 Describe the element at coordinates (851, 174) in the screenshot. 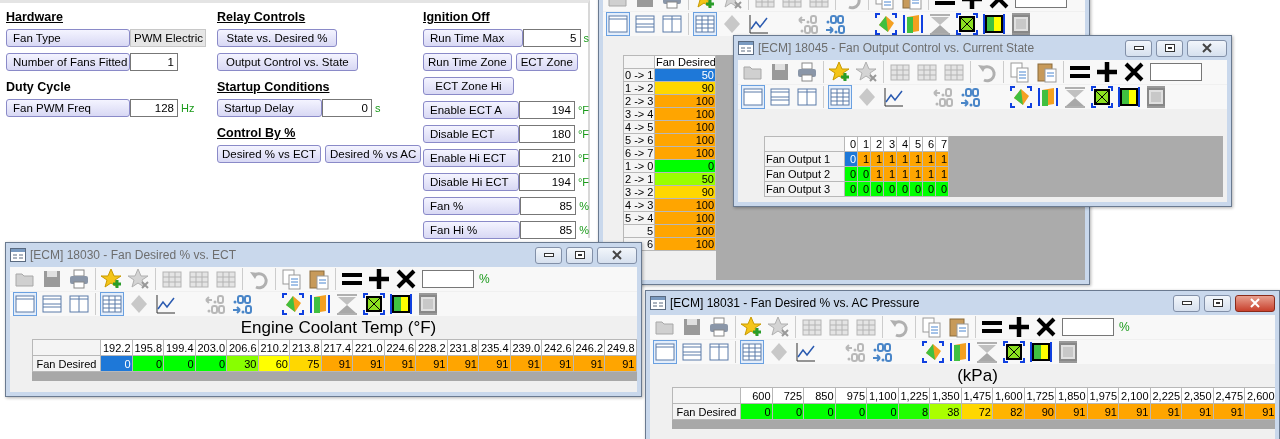

I see `table-cell: 0` at that location.